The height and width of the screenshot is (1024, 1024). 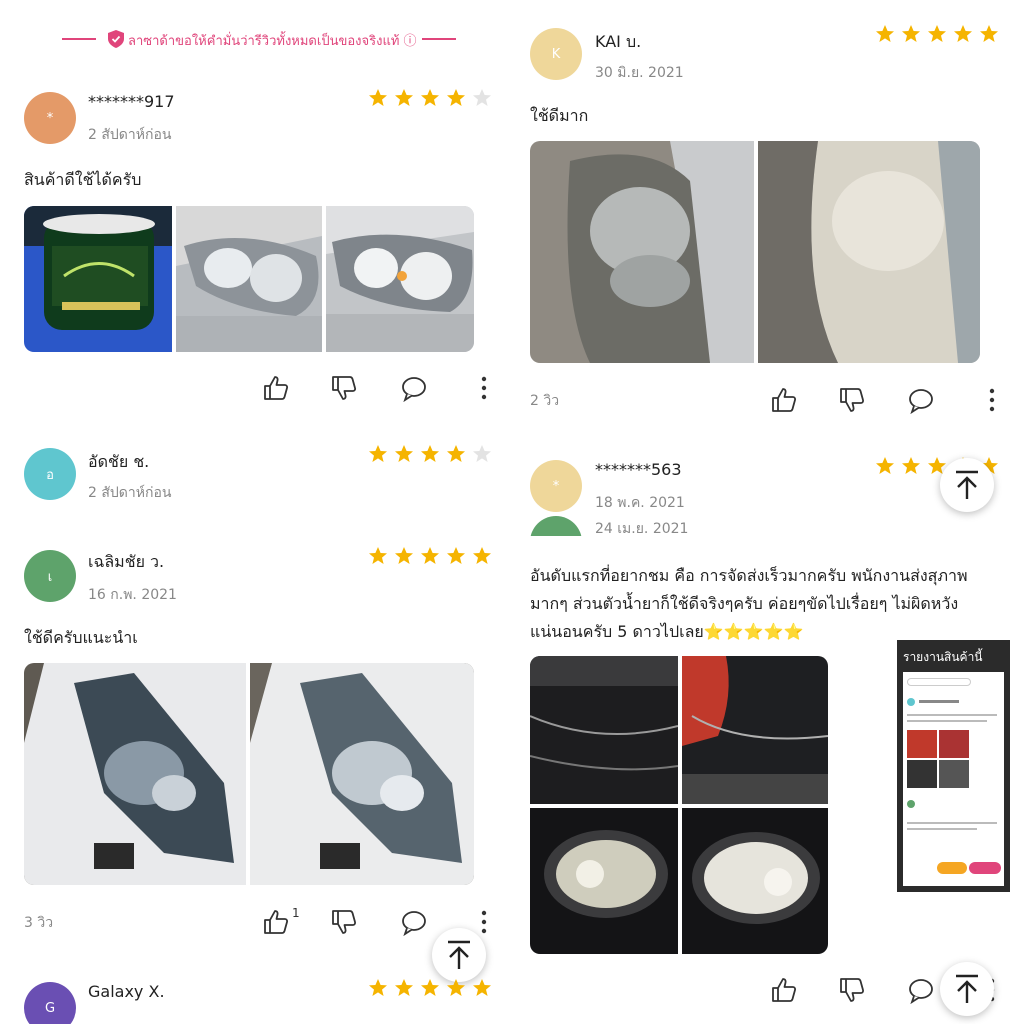 What do you see at coordinates (50, 1003) in the screenshot?
I see `avatar: G` at bounding box center [50, 1003].